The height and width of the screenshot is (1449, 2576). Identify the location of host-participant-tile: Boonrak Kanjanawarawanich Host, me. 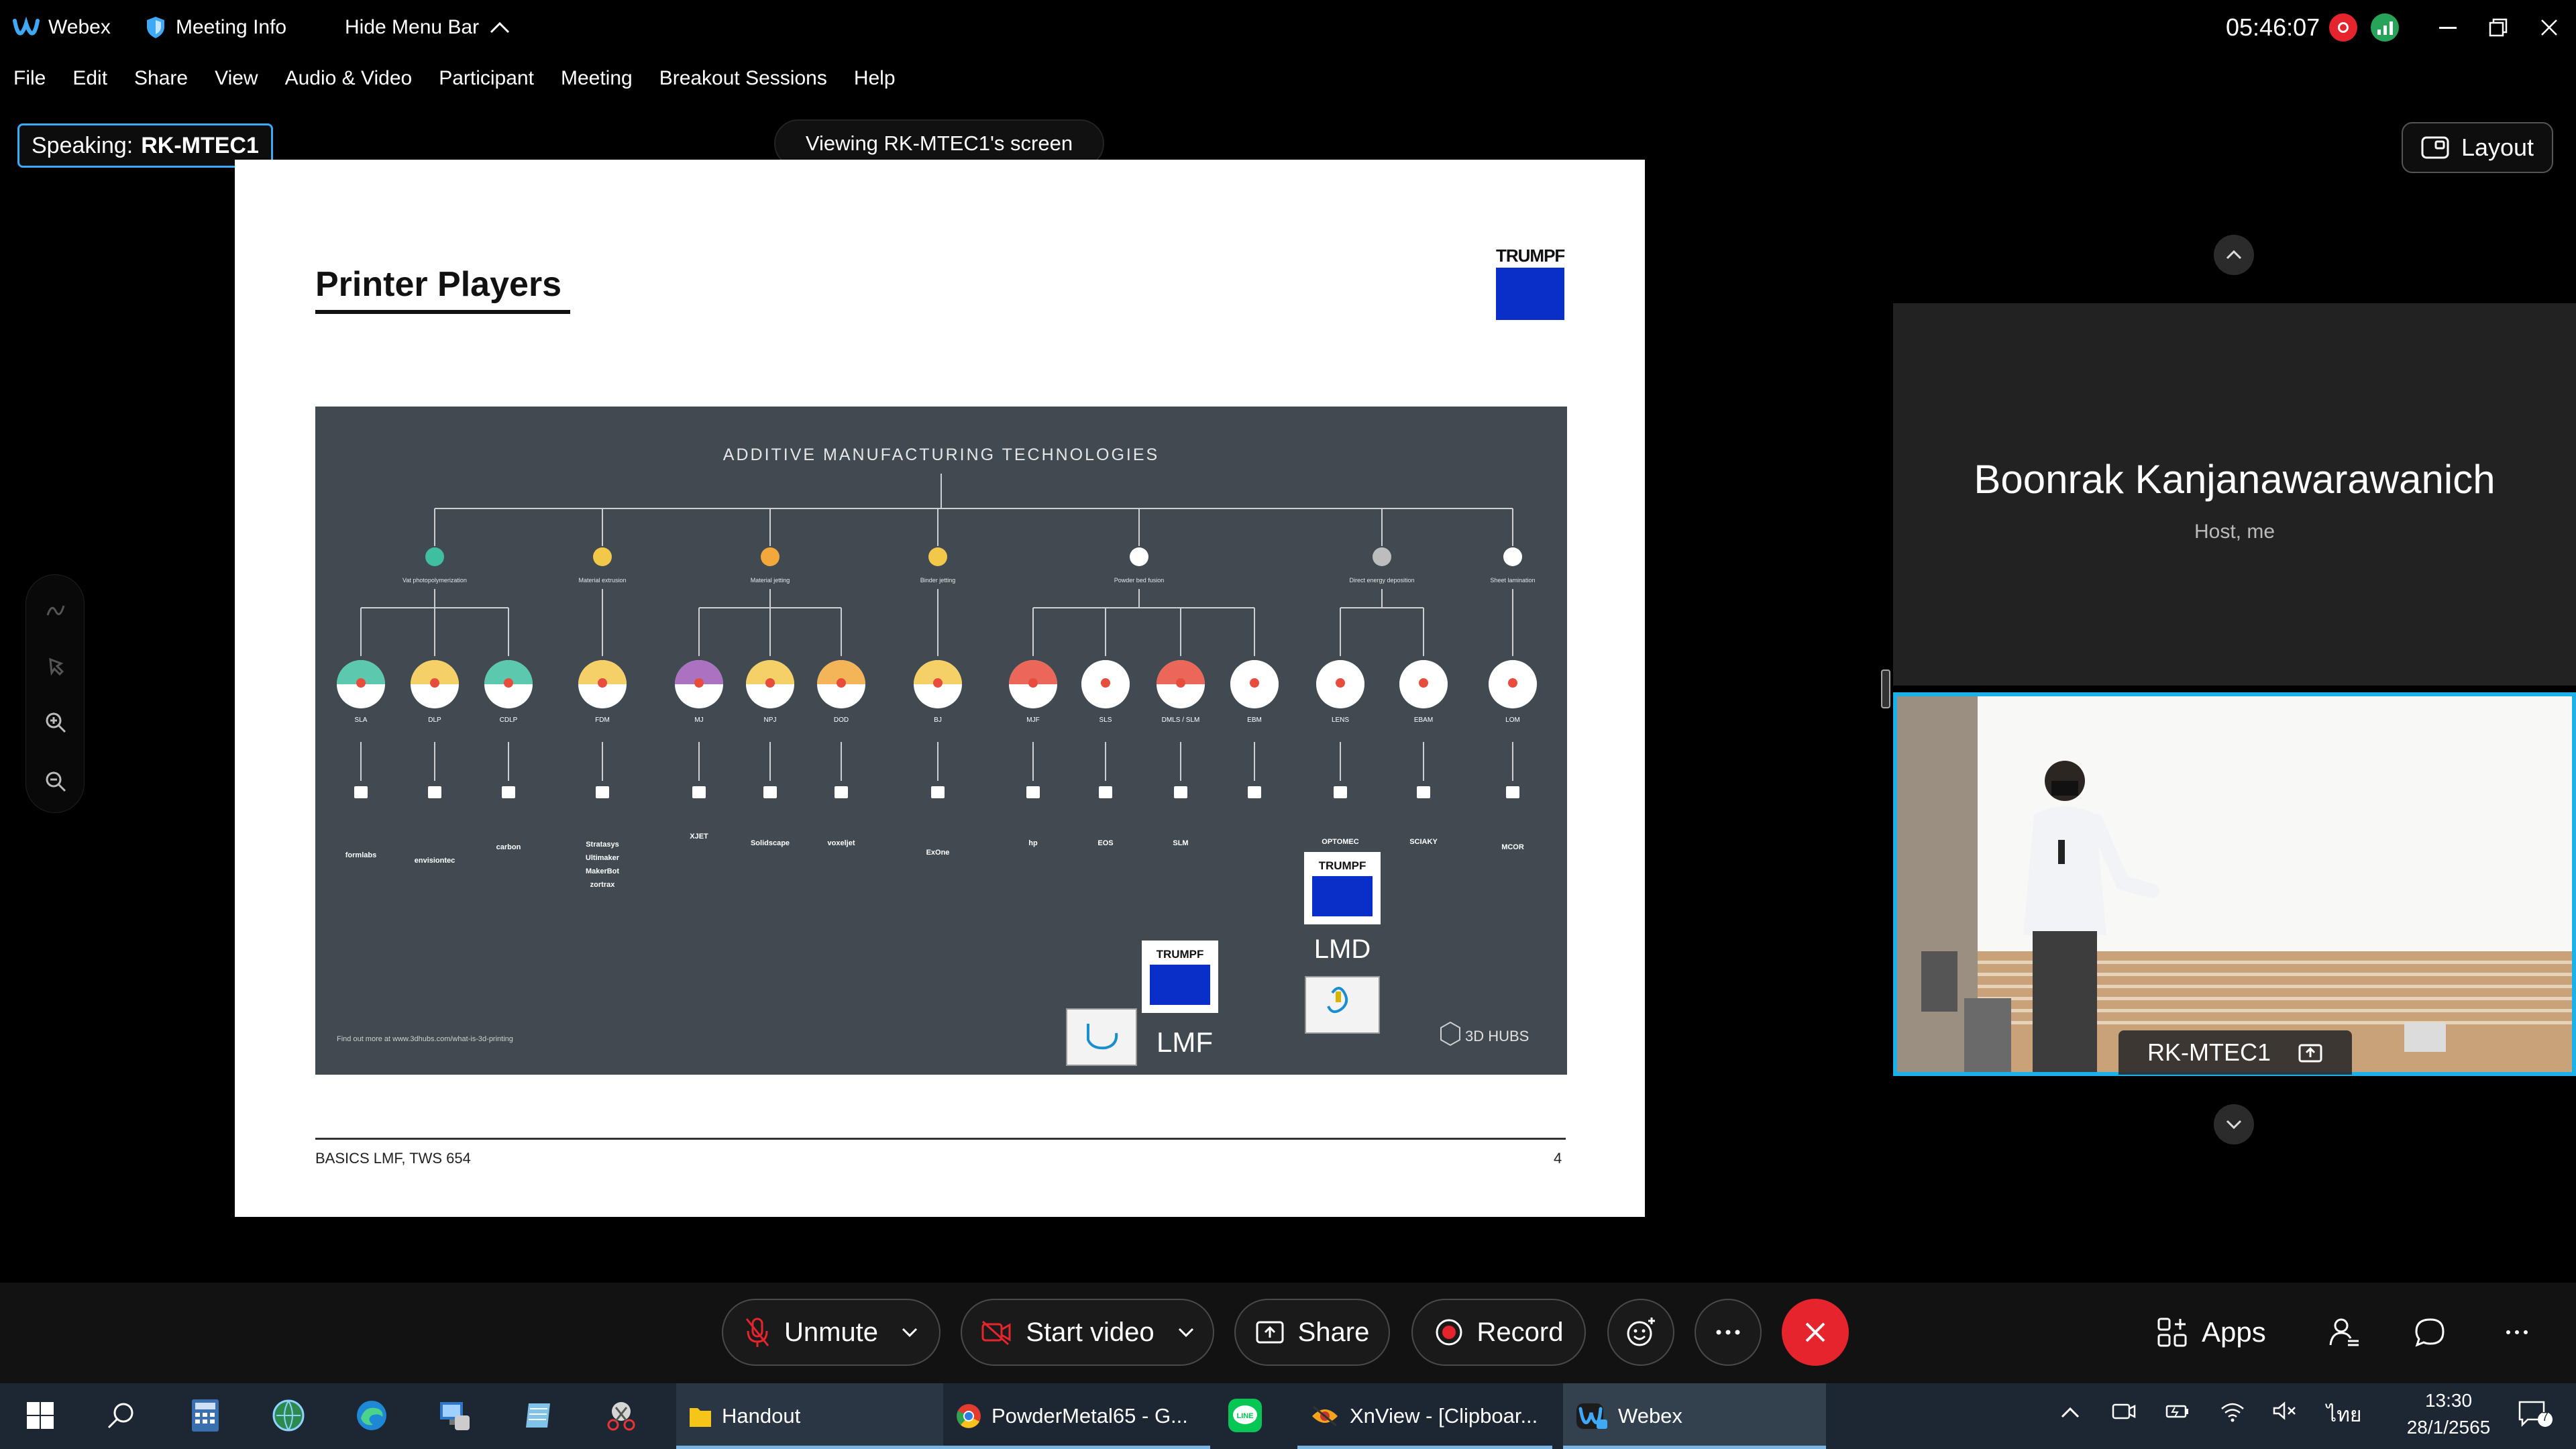
(2234, 494).